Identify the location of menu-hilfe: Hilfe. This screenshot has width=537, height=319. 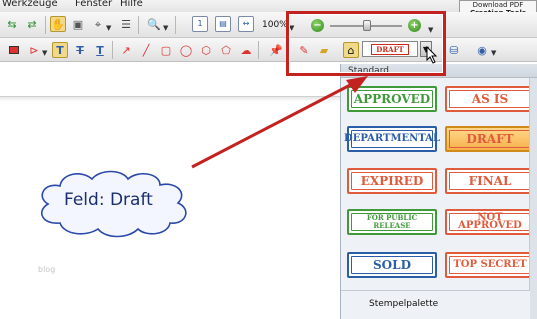
(131, 4).